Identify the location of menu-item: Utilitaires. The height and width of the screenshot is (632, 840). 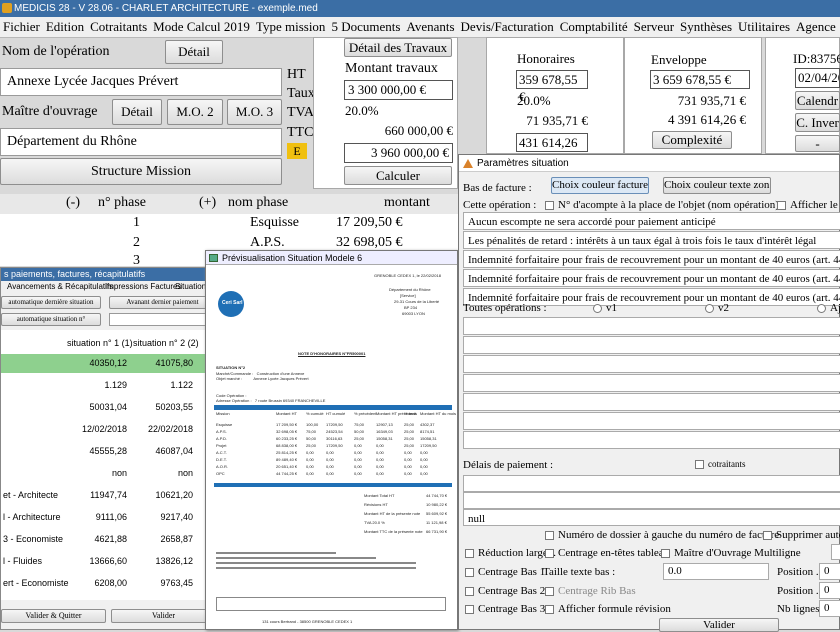
(764, 27).